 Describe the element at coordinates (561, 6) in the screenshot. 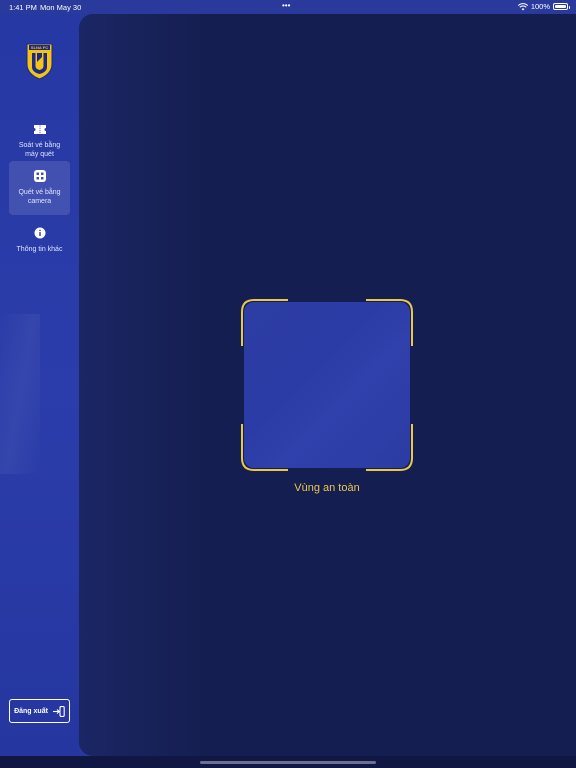

I see `battery-icon` at that location.